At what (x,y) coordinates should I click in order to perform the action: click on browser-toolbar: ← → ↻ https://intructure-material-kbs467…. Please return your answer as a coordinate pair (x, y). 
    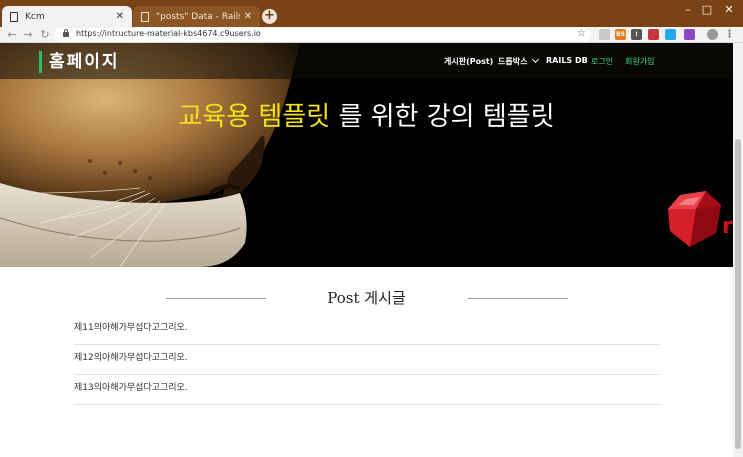
    Looking at the image, I should click on (371, 35).